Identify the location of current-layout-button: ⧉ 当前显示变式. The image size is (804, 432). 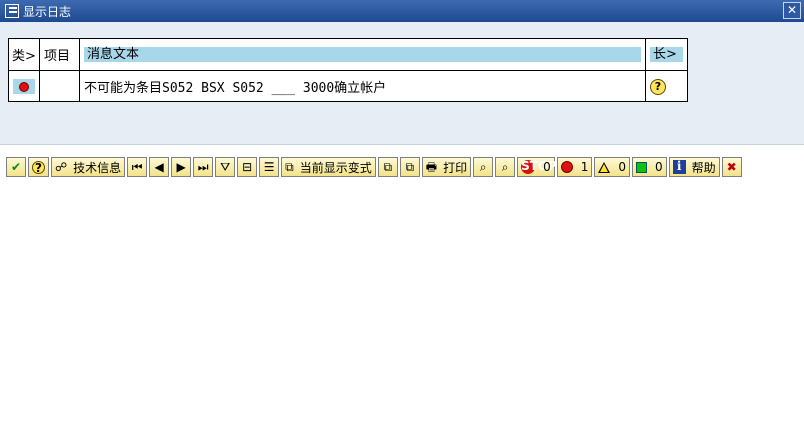
(328, 167).